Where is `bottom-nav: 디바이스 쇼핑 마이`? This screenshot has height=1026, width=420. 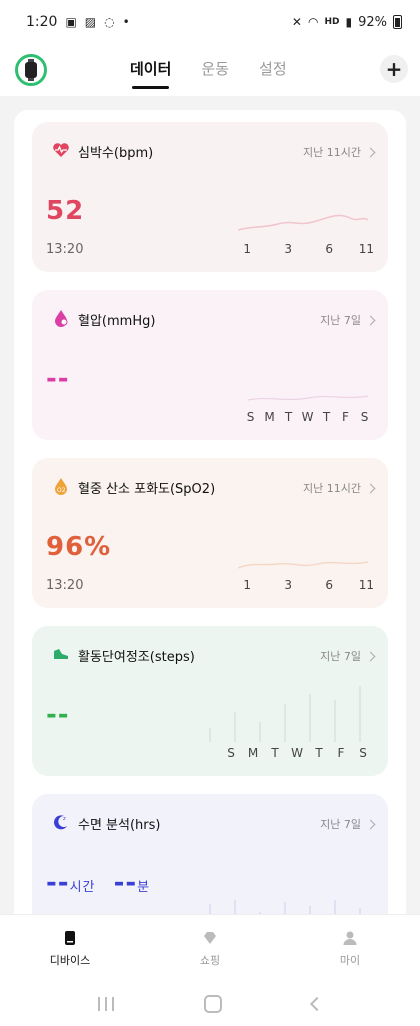 bottom-nav: 디바이스 쇼핑 마이 is located at coordinates (210, 948).